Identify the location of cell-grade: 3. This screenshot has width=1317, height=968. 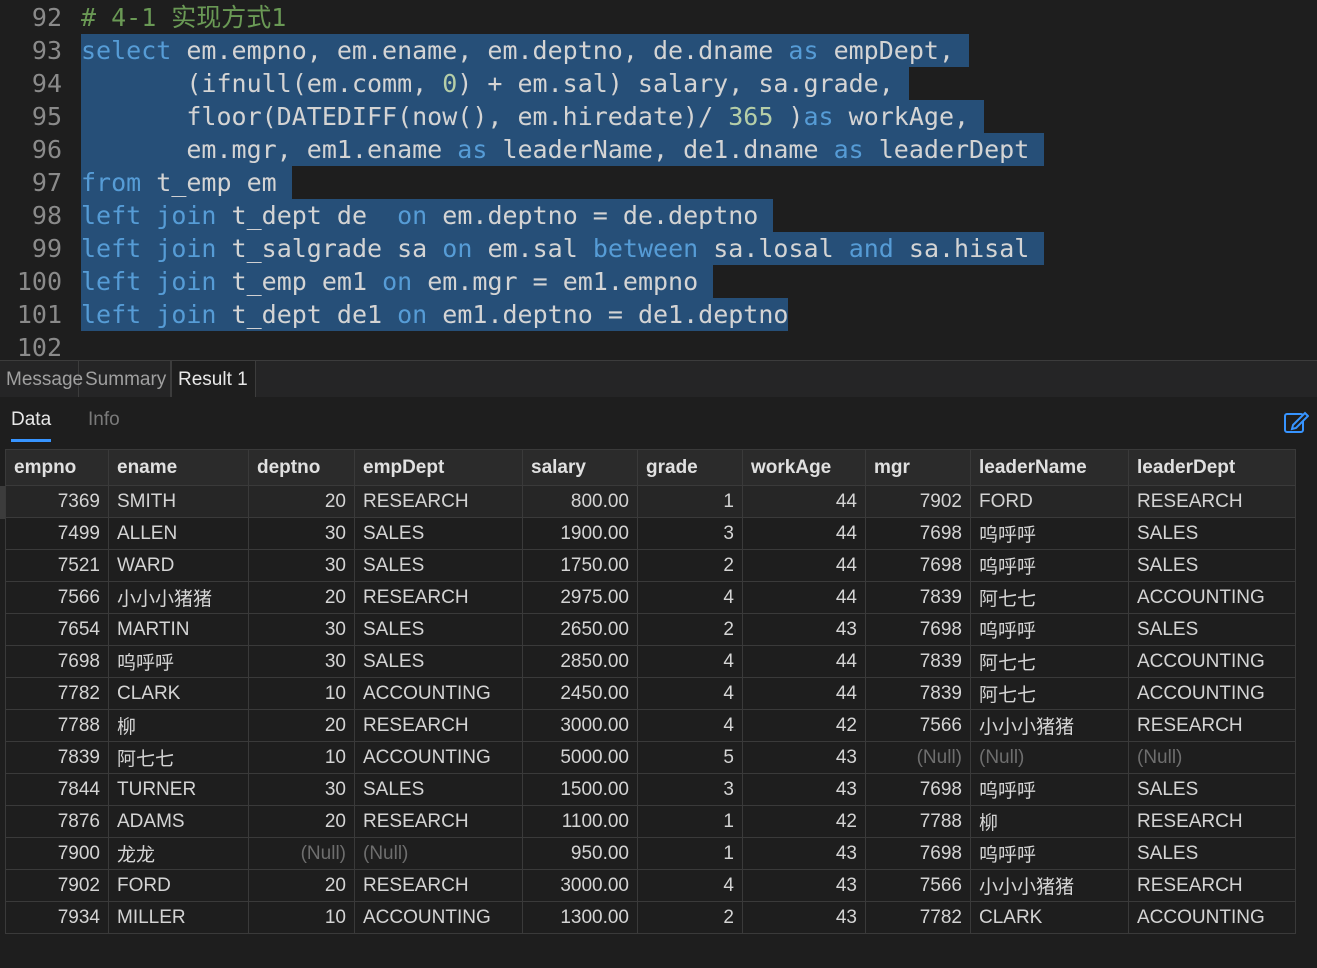
(690, 533).